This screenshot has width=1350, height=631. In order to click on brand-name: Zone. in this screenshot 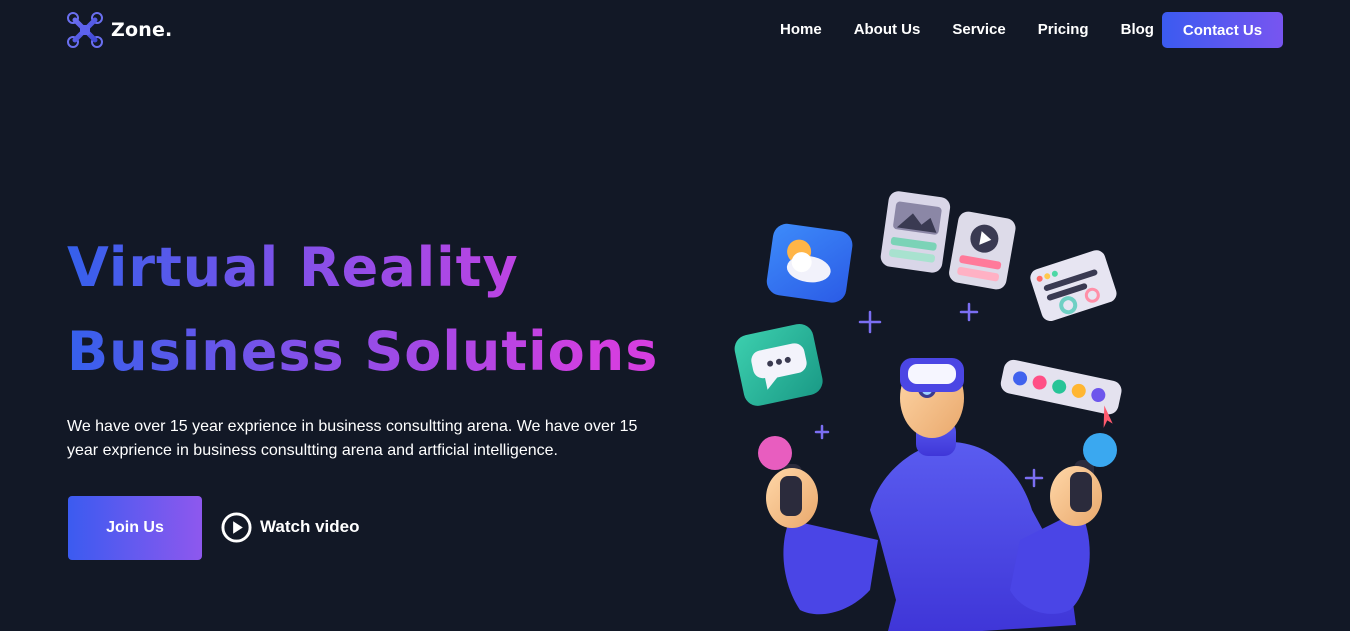, I will do `click(142, 30)`.